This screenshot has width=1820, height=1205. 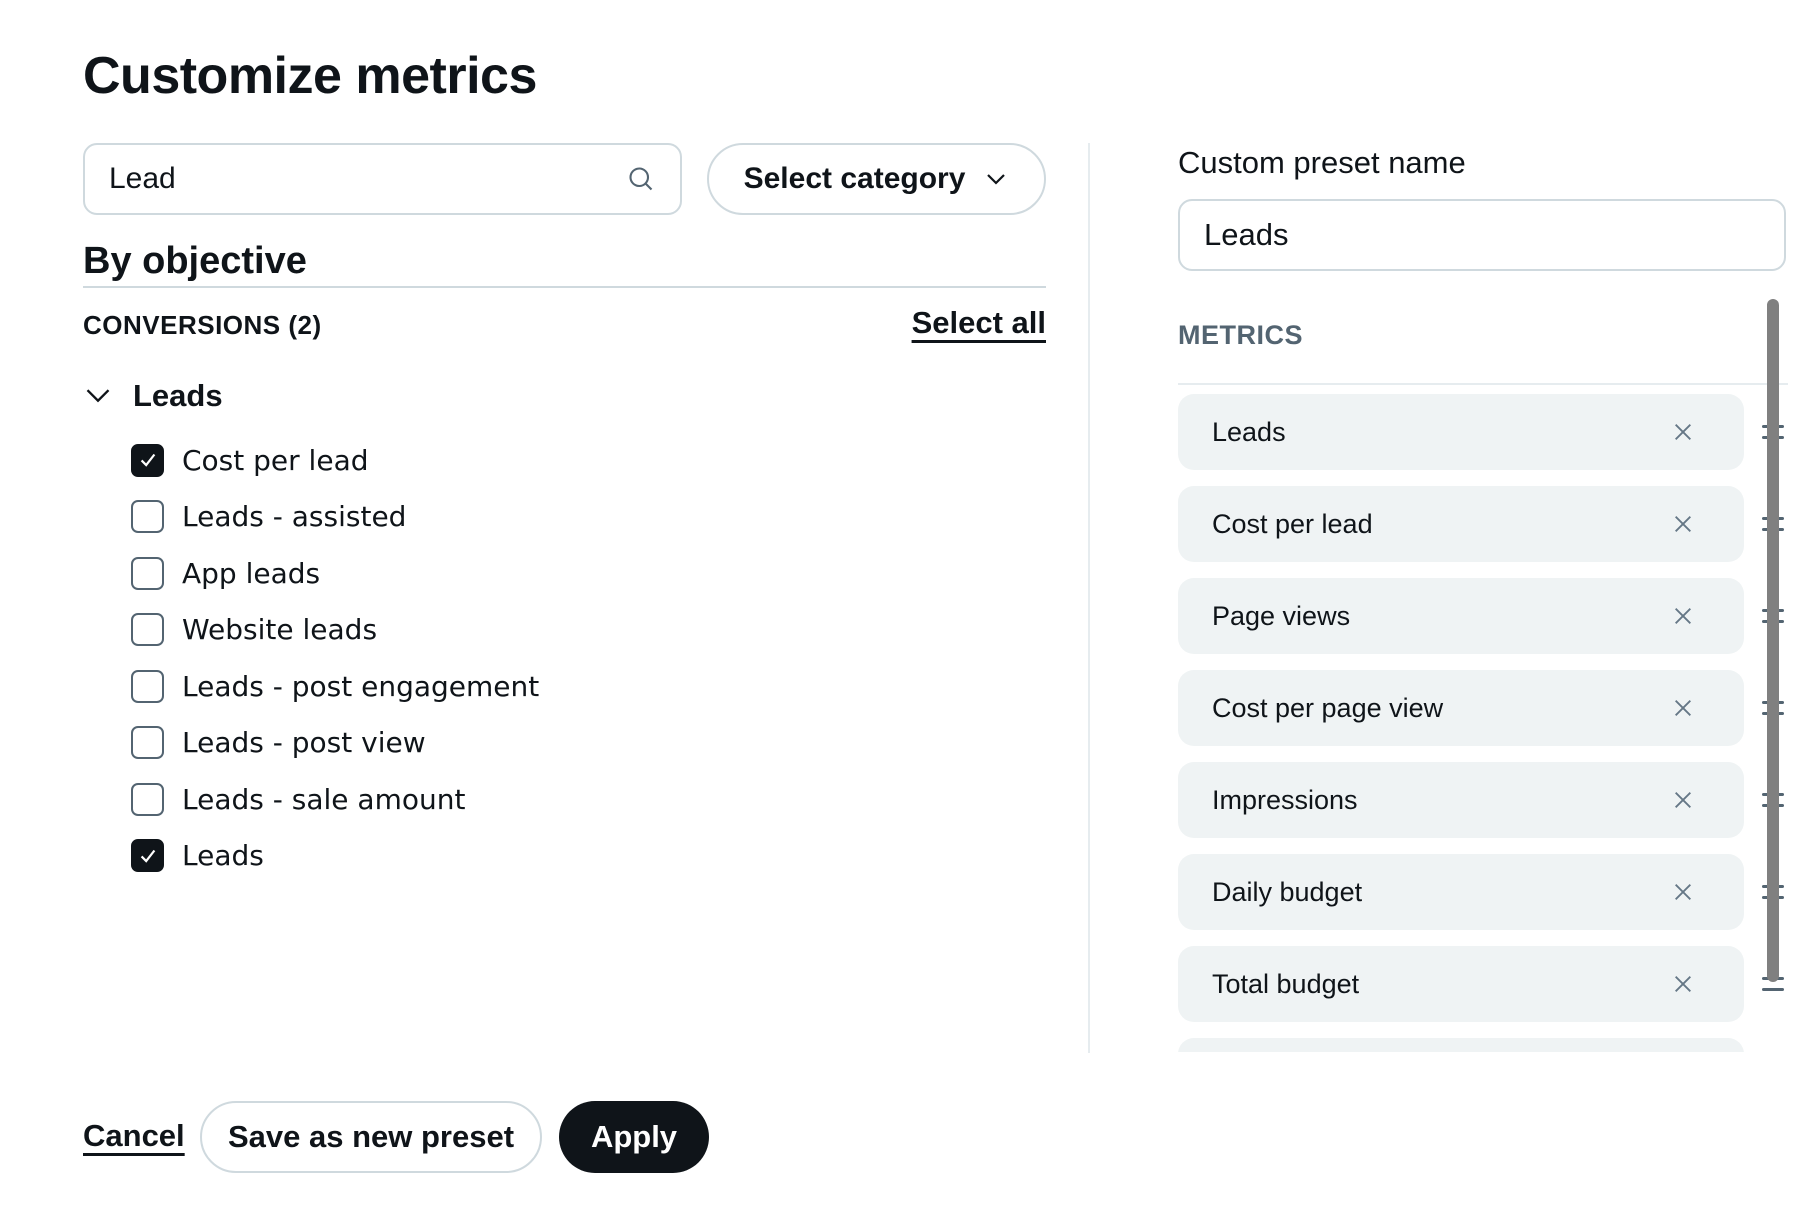 What do you see at coordinates (1285, 799) in the screenshot?
I see `metric-chip-label: Impressions` at bounding box center [1285, 799].